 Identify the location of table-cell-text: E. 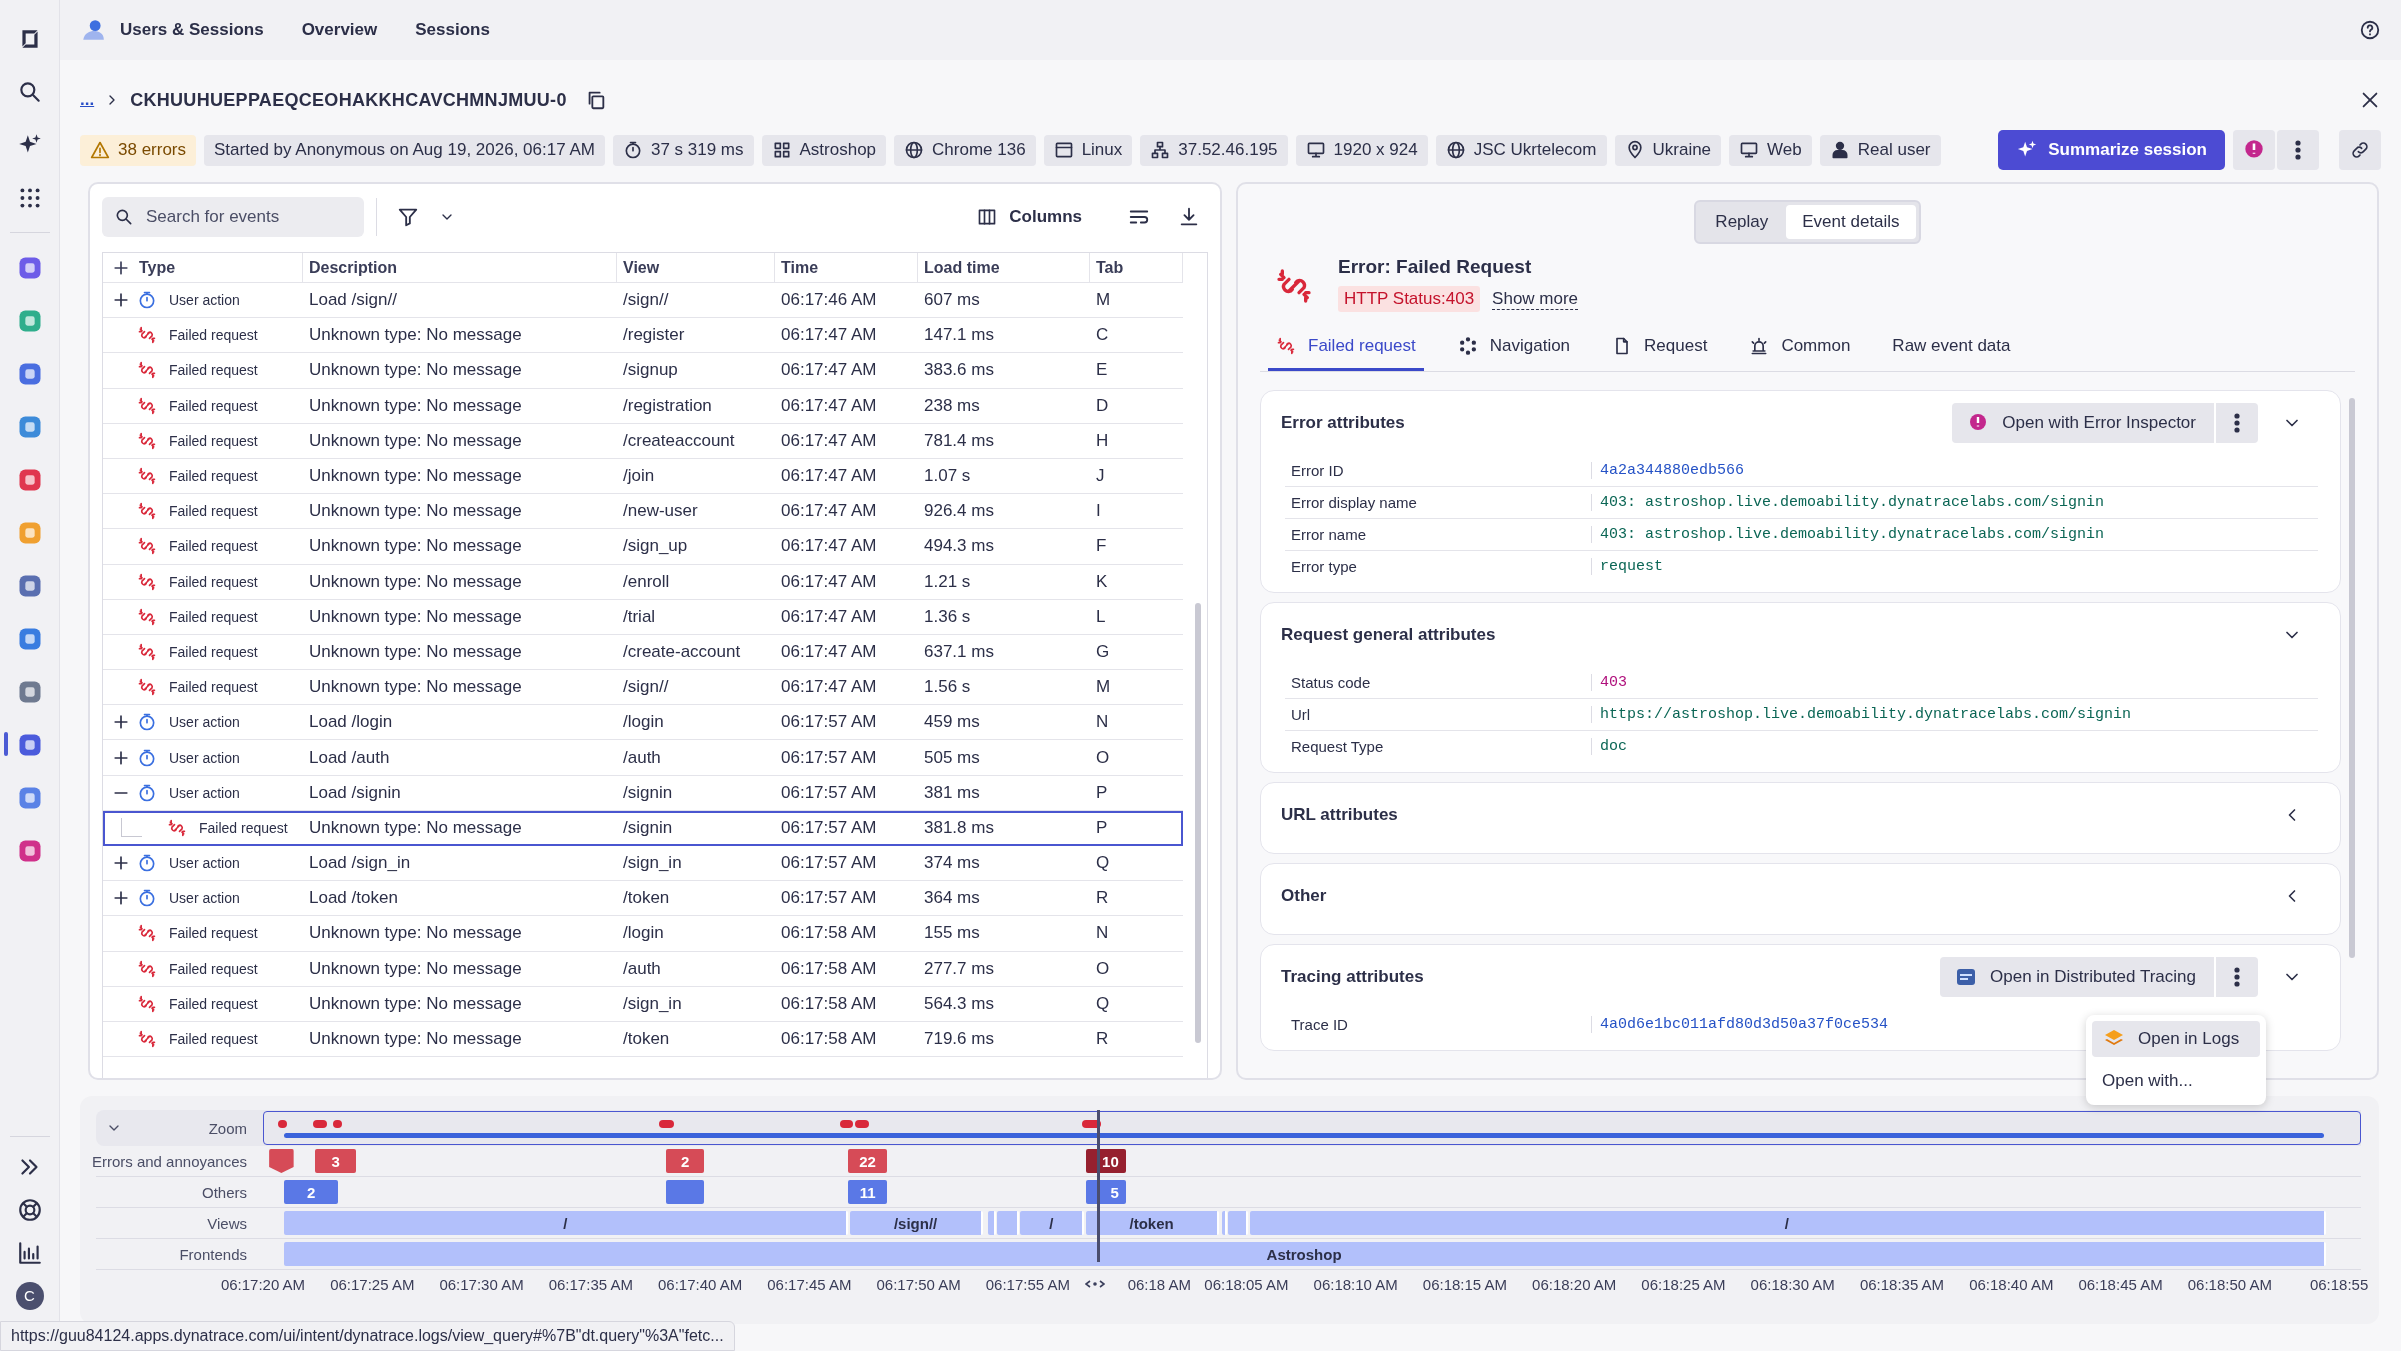
(1102, 370).